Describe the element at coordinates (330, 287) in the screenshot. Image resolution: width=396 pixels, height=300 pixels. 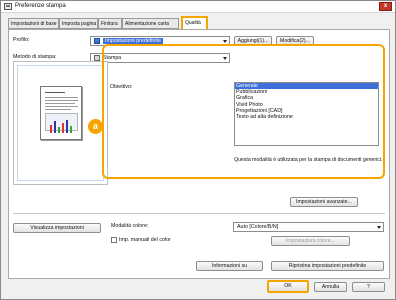
I see `cancel-button: Annulla` at that location.